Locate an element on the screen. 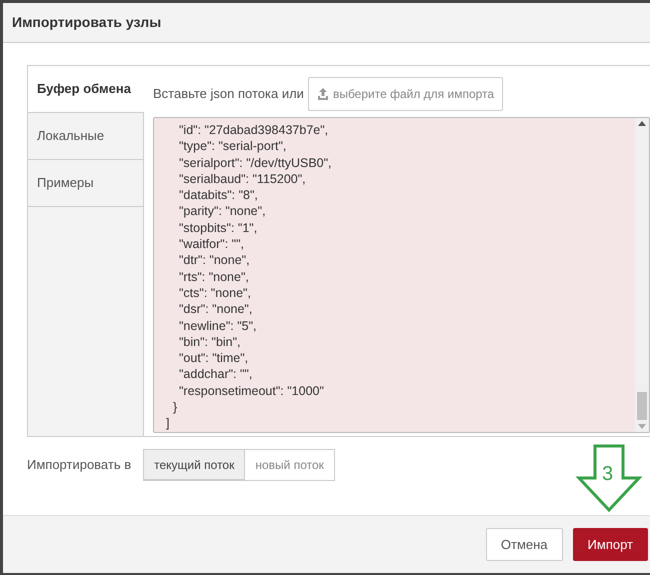 Image resolution: width=650 pixels, height=575 pixels. select-file-button: выберите файл для импорта is located at coordinates (406, 94).